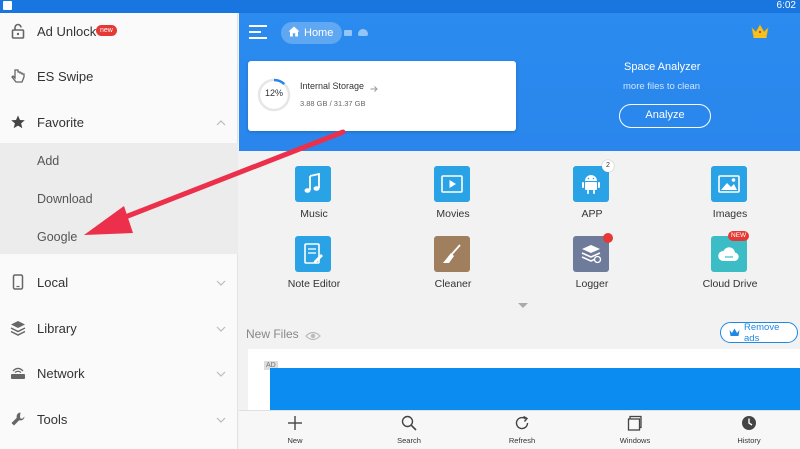 Image resolution: width=800 pixels, height=449 pixels. I want to click on search-icon, so click(409, 423).